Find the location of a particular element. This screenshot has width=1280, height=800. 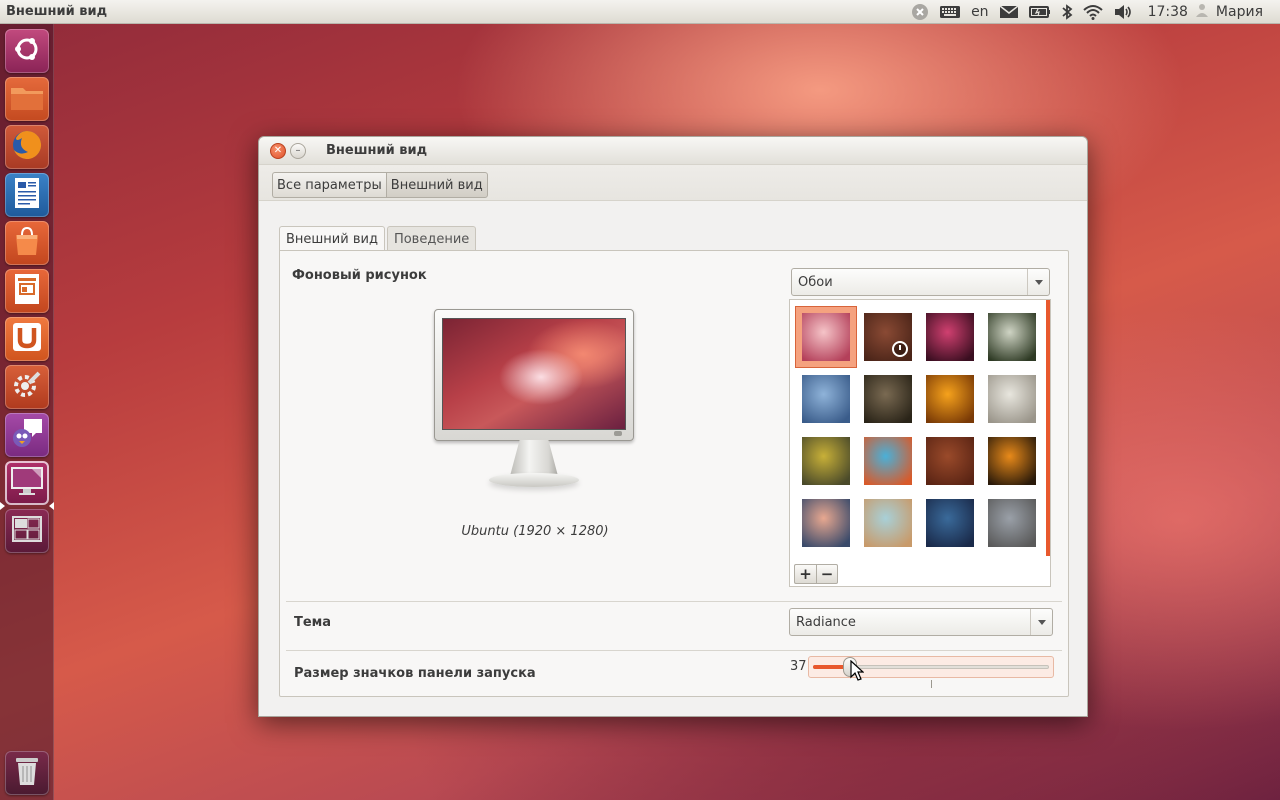

document-icon is located at coordinates (27, 195).